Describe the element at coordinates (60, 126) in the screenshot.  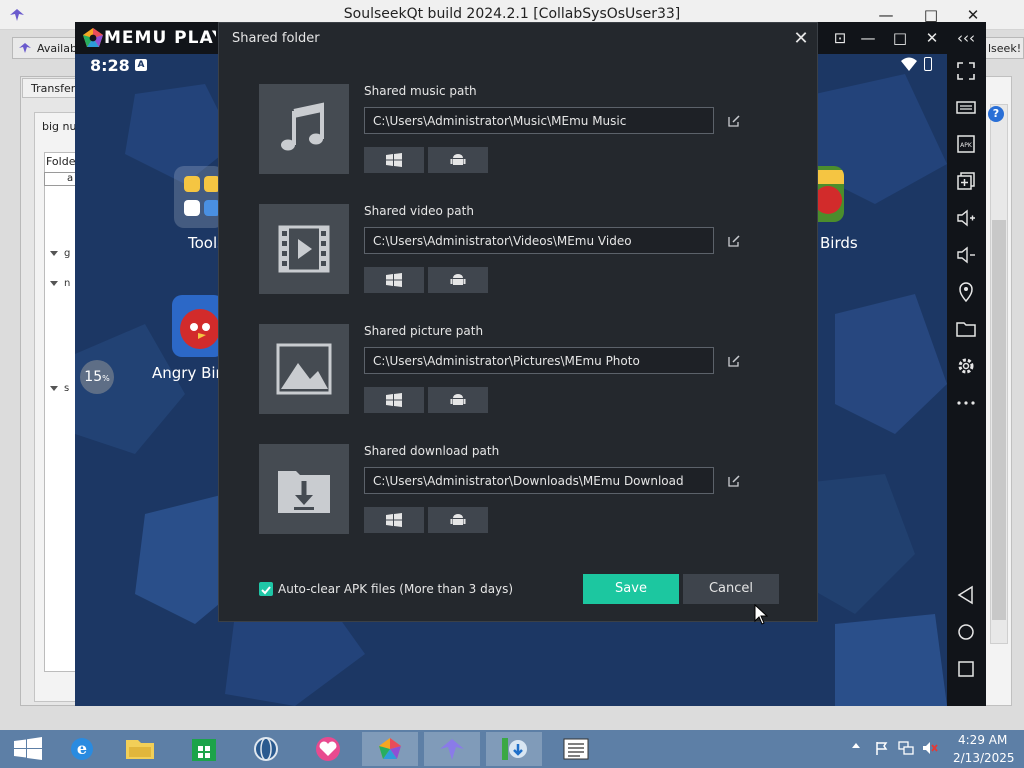
I see `search-tab-label: big nu` at that location.